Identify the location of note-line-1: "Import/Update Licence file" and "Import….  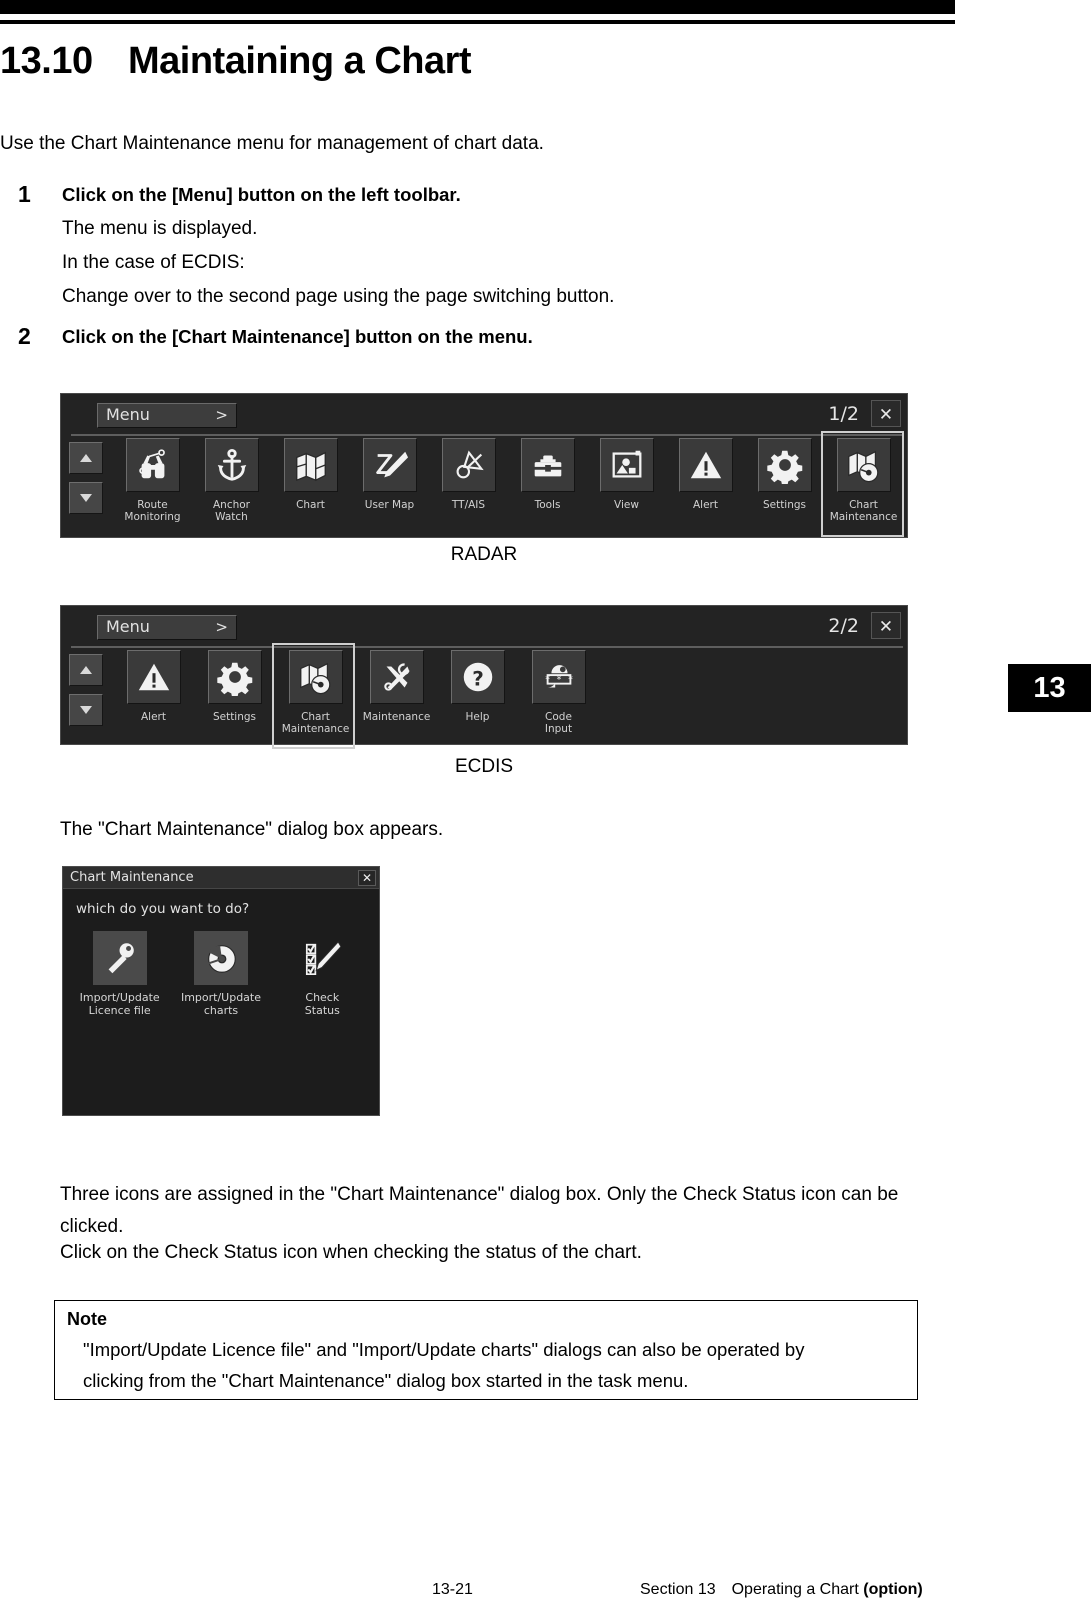
(444, 1349).